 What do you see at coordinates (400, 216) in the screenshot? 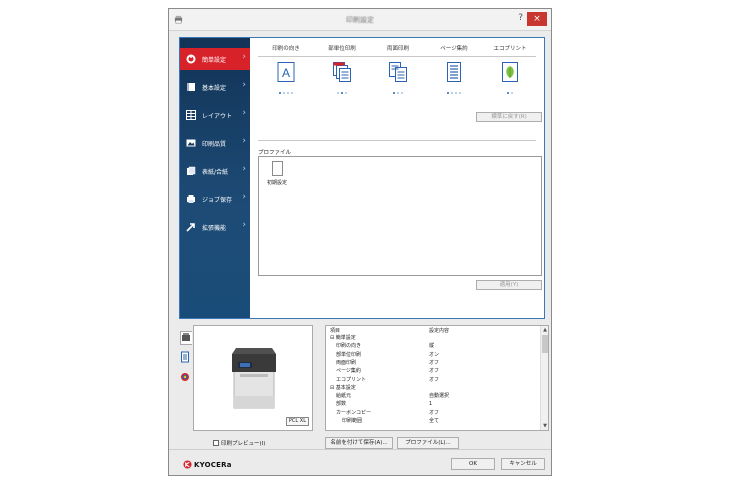
I see `profile-list: 初期設定` at bounding box center [400, 216].